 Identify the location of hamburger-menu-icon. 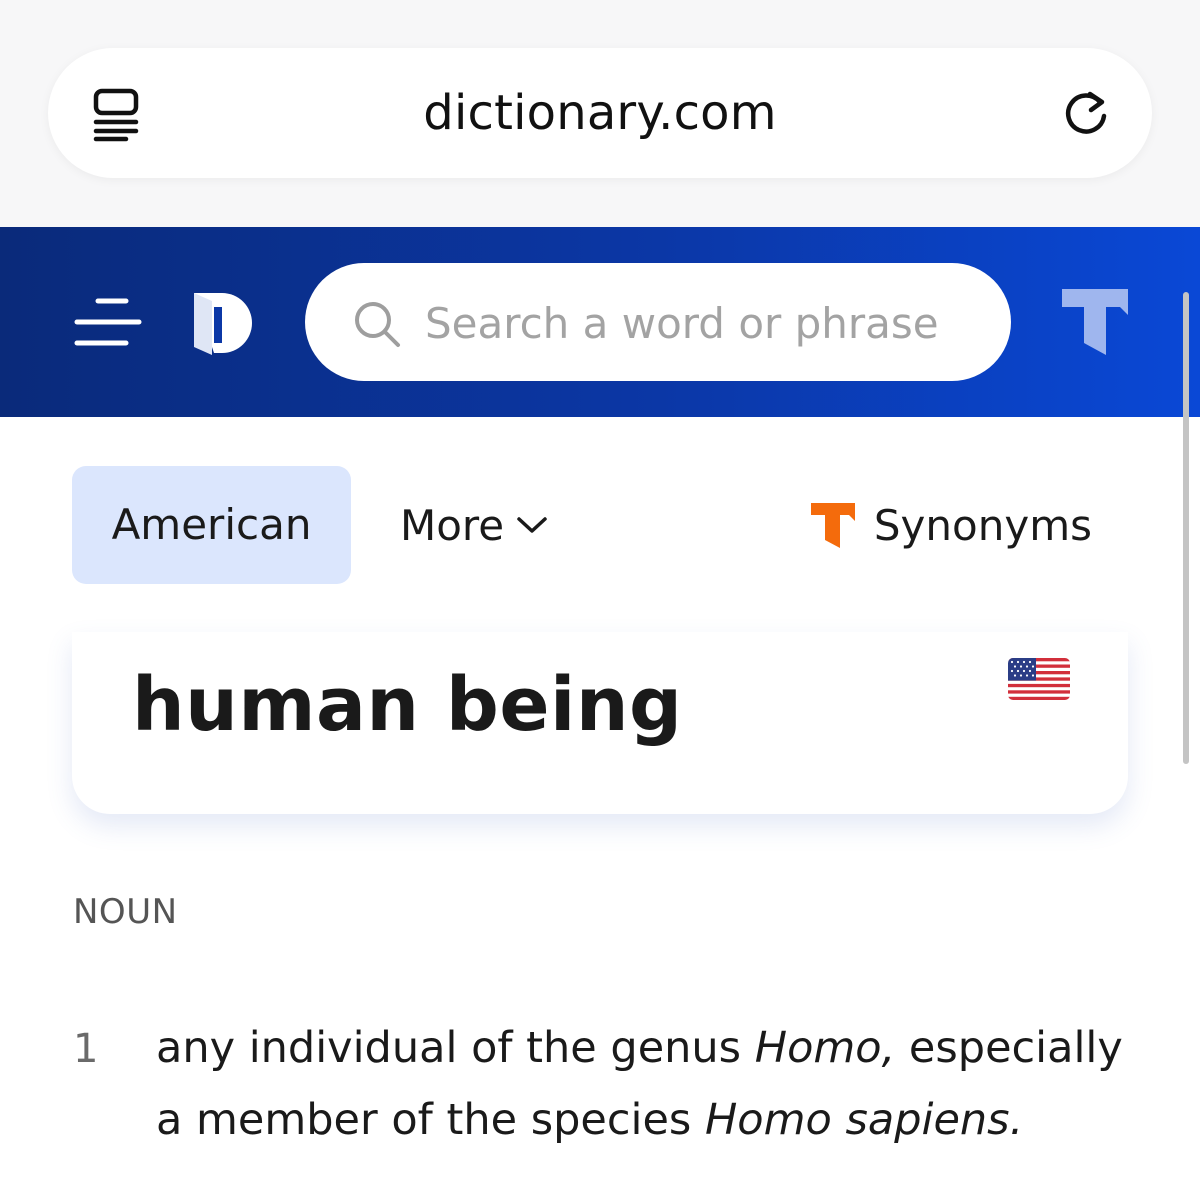
(108, 322).